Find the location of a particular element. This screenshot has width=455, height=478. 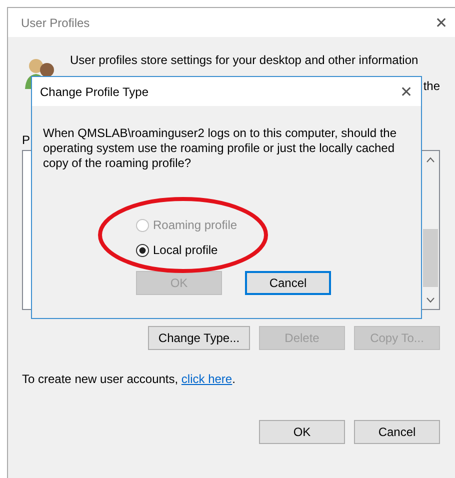

scrollbar is located at coordinates (430, 230).